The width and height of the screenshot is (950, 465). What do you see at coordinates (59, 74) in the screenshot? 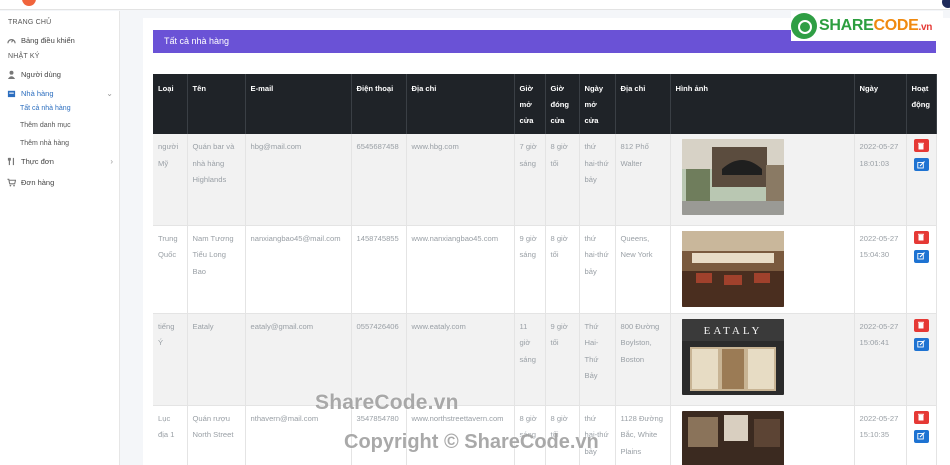
I see `sidebar-item-users: Người dùng` at bounding box center [59, 74].